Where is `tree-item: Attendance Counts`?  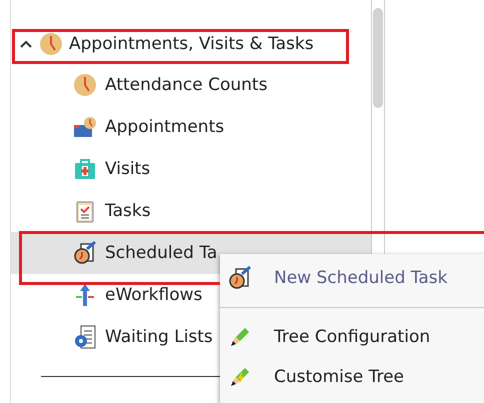 tree-item: Attendance Counts is located at coordinates (191, 85).